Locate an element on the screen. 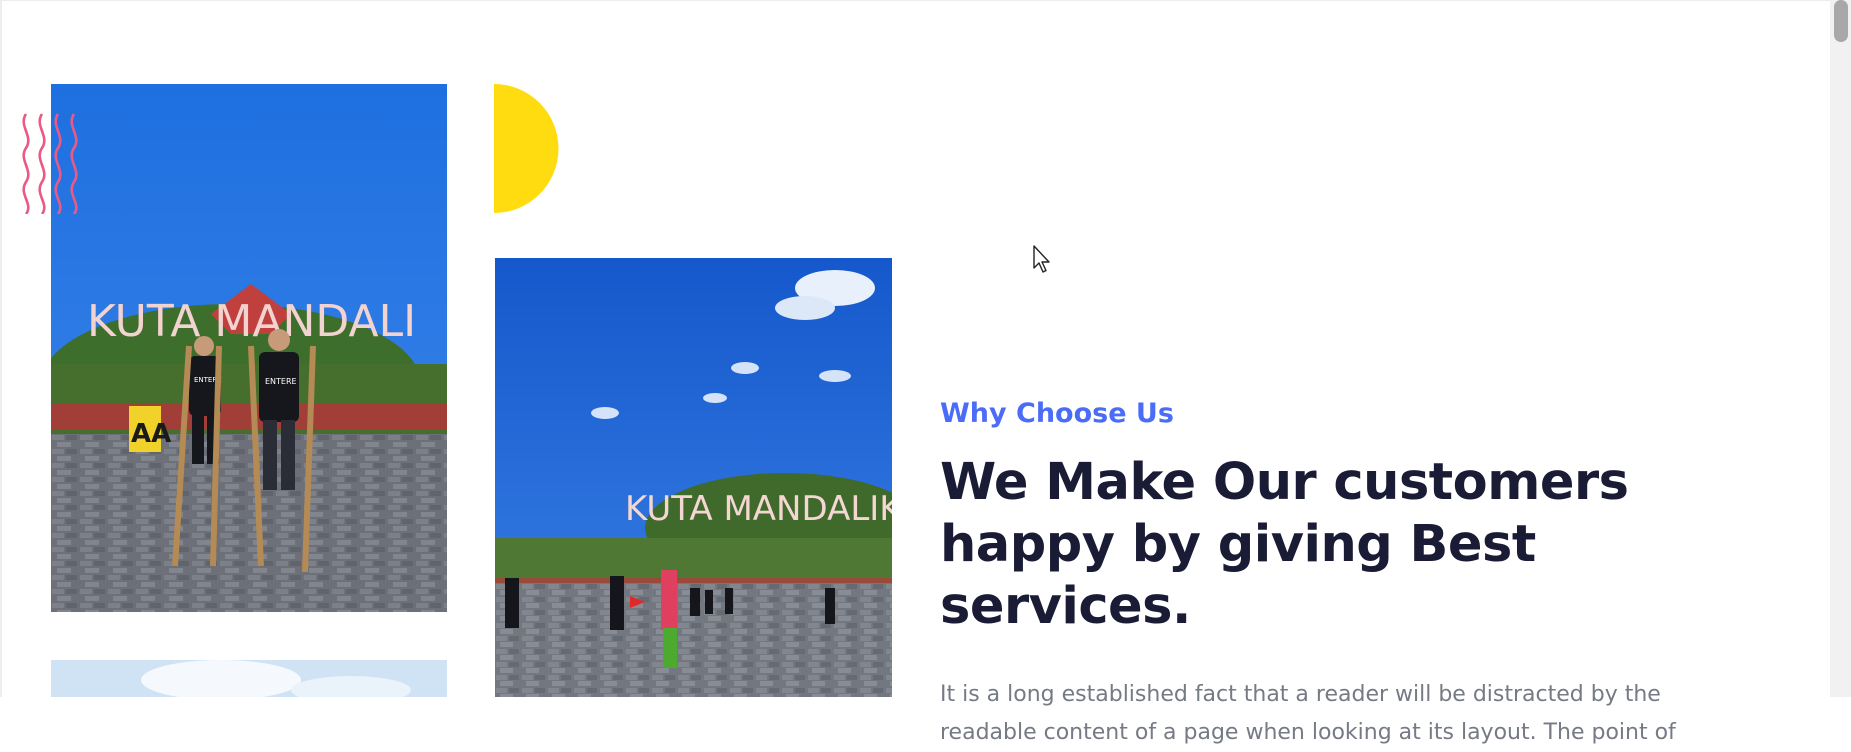  left-photo-sign-text: KUTA MANDALI is located at coordinates (251, 321).